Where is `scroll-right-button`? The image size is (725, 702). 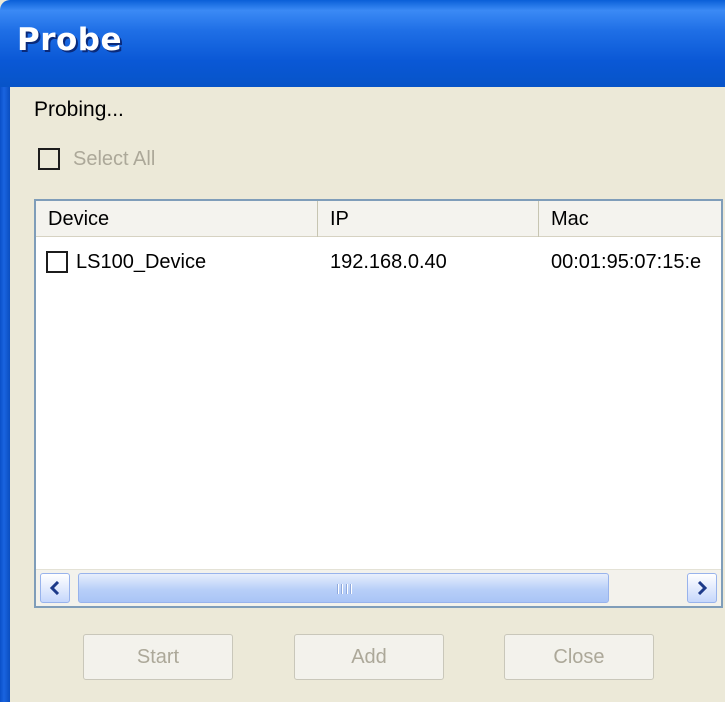
scroll-right-button is located at coordinates (702, 588).